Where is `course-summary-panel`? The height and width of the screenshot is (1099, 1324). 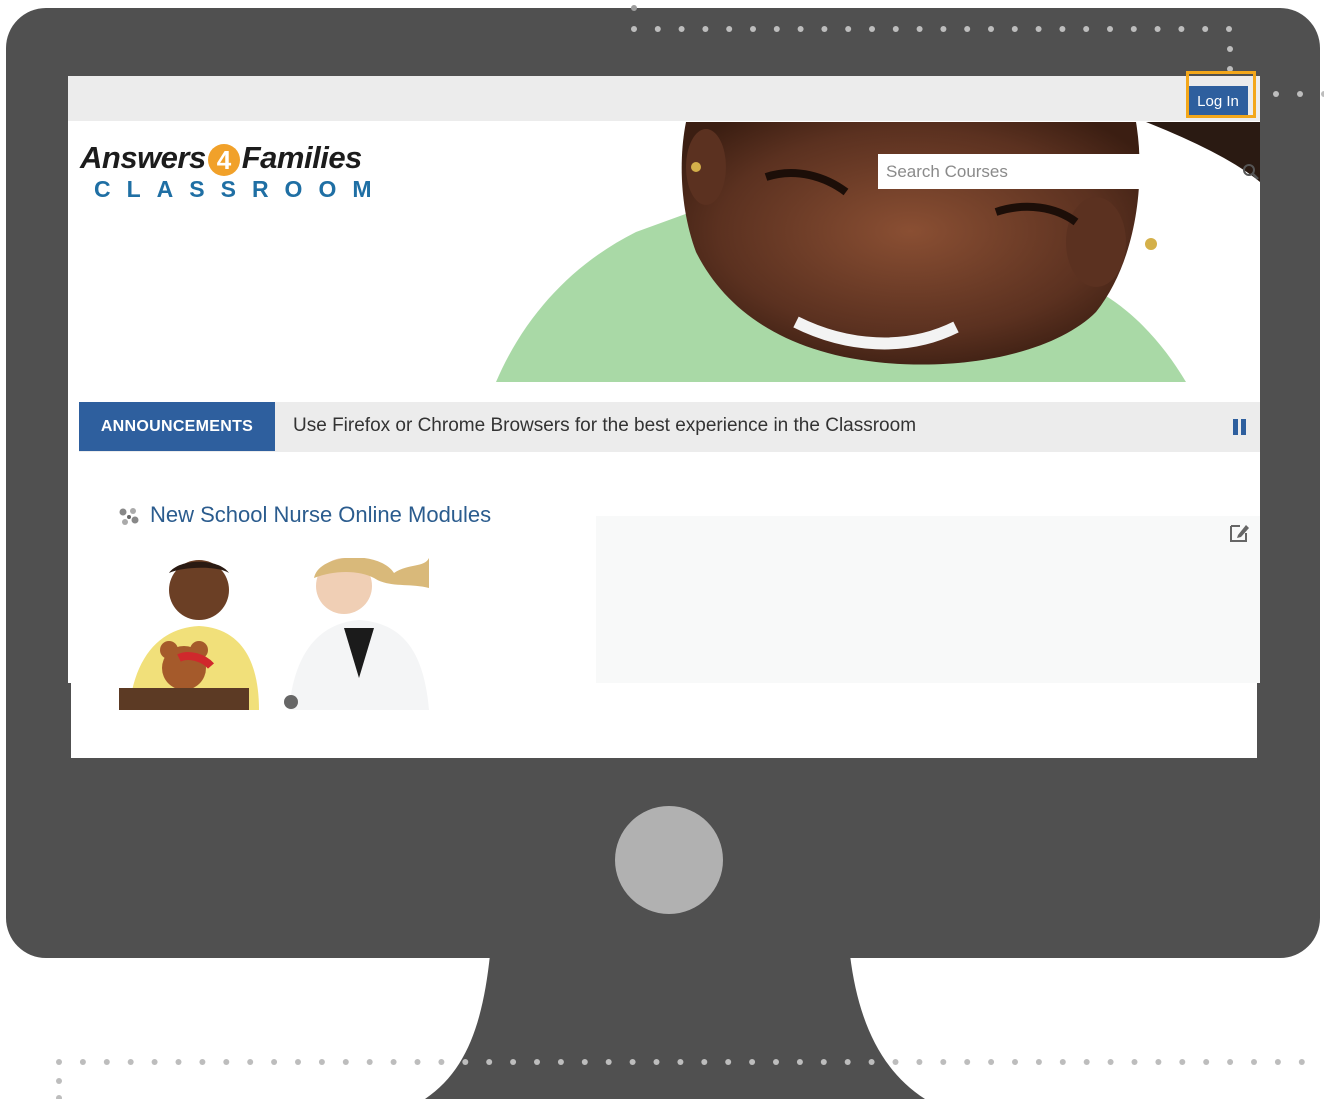 course-summary-panel is located at coordinates (928, 599).